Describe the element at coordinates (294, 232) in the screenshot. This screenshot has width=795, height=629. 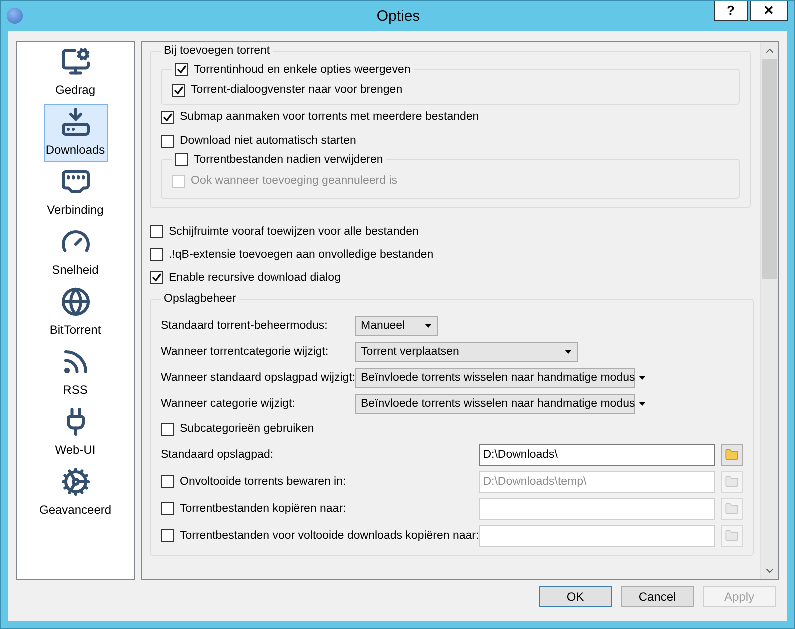
I see `checkbox-label: Schijfruimte vooraf toewijzen voor alle bestanden` at that location.